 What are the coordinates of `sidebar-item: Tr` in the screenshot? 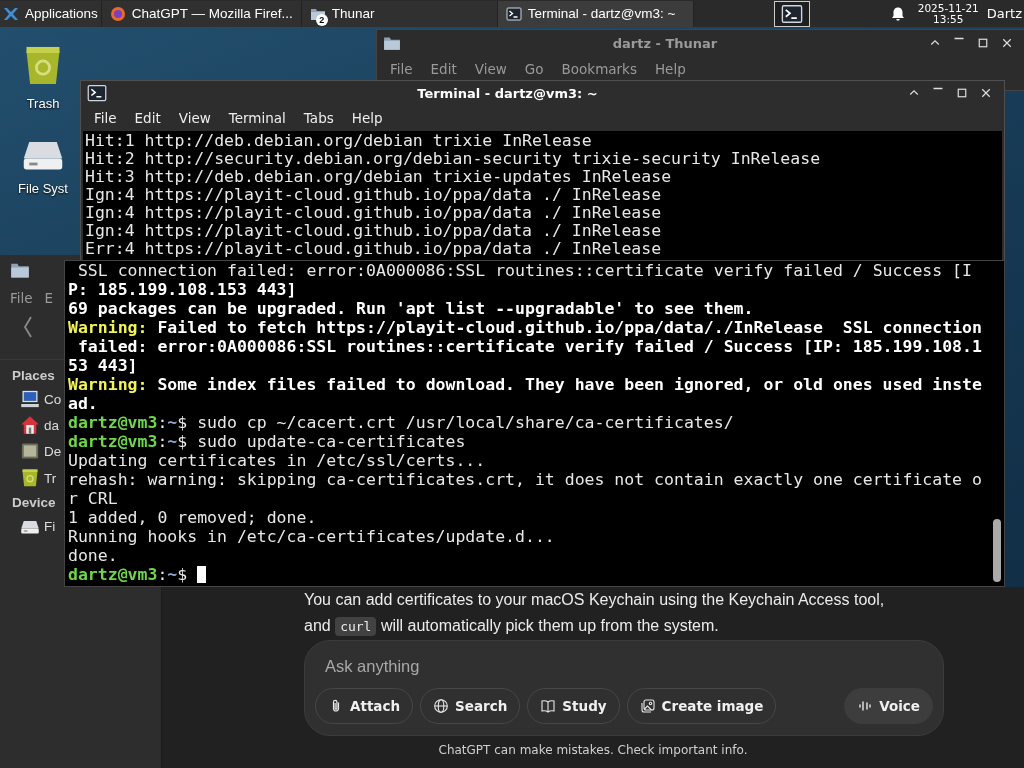 It's located at (50, 478).